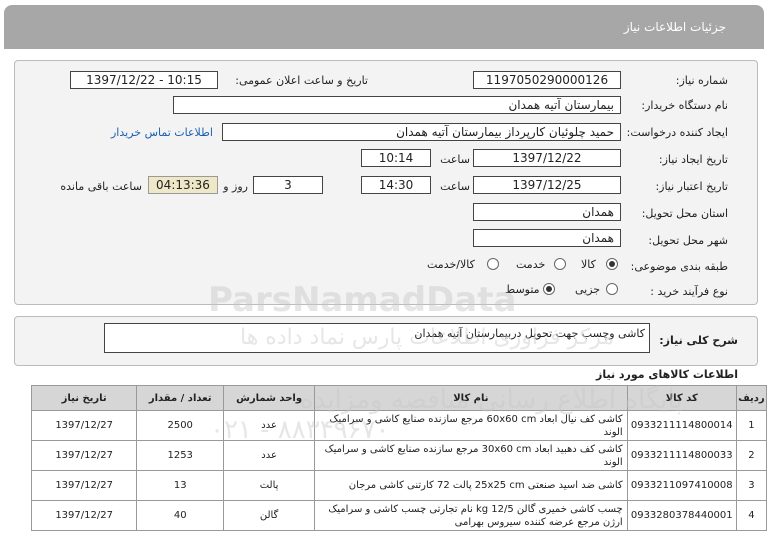 This screenshot has height=545, width=770. I want to click on process-medium-label: متوسط, so click(522, 289).